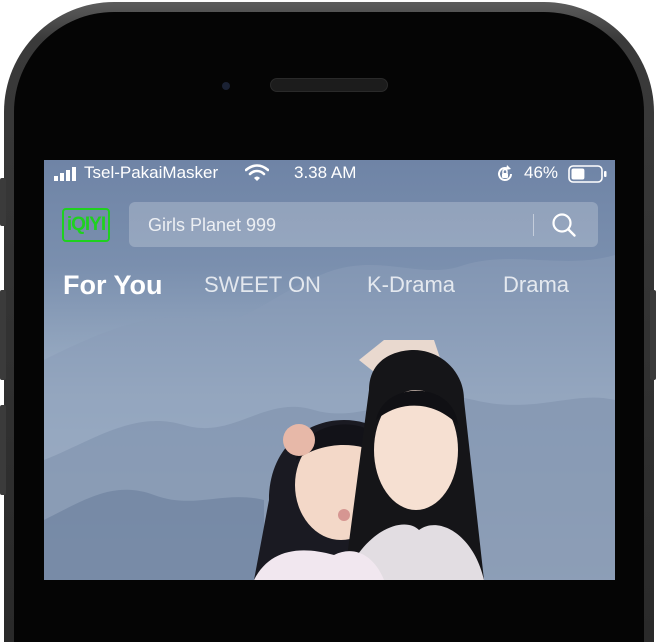 Image resolution: width=656 pixels, height=642 pixels. Describe the element at coordinates (151, 172) in the screenshot. I see `carrier-name: Tsel-PakaiMasker` at that location.